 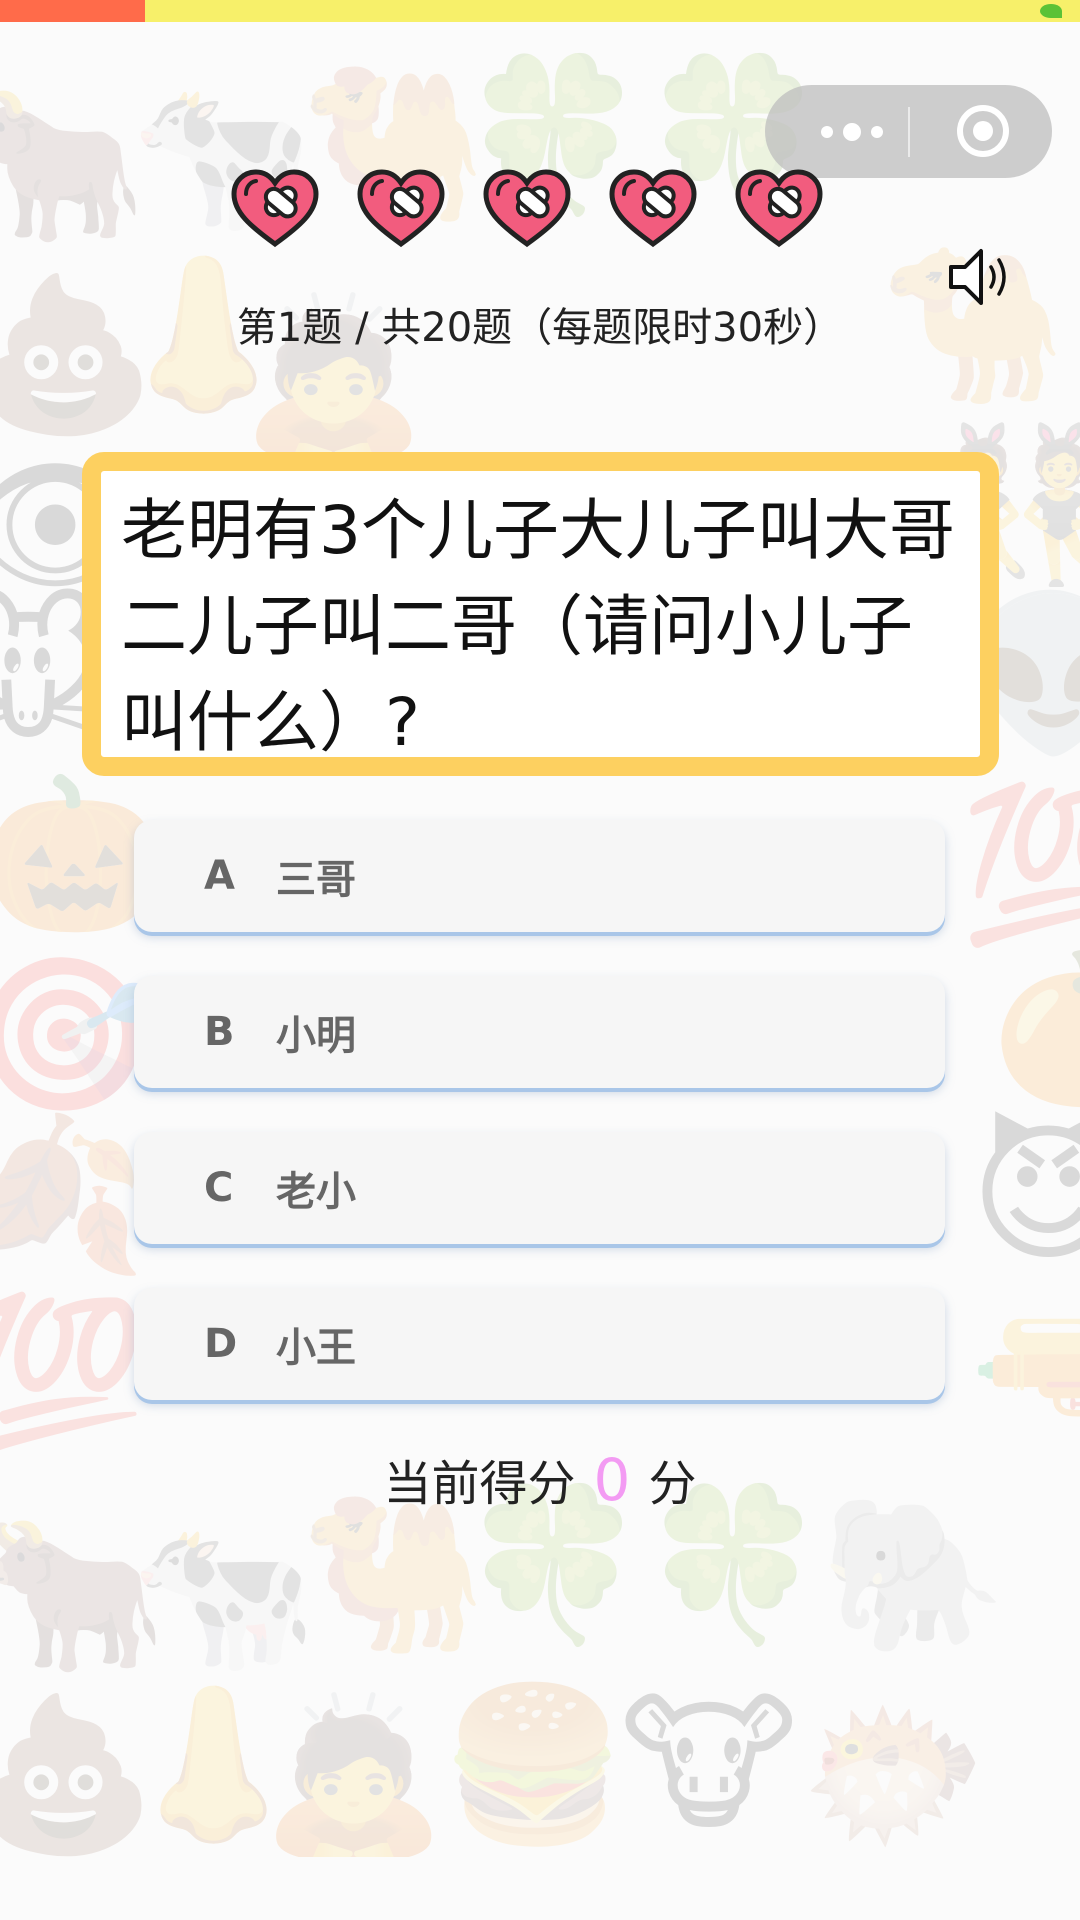 What do you see at coordinates (612, 1480) in the screenshot?
I see `score-value: 0` at bounding box center [612, 1480].